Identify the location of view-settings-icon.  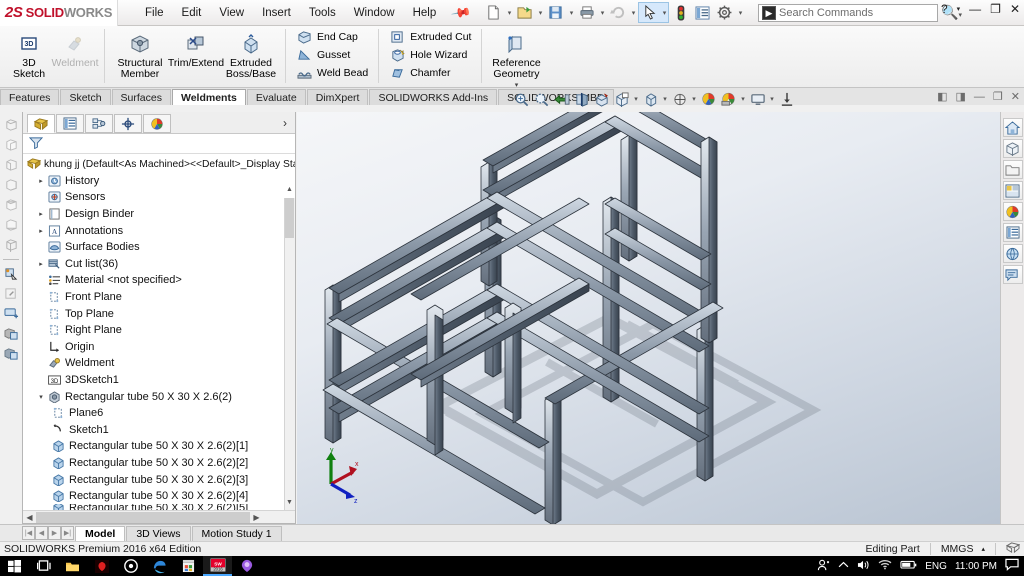
(728, 99).